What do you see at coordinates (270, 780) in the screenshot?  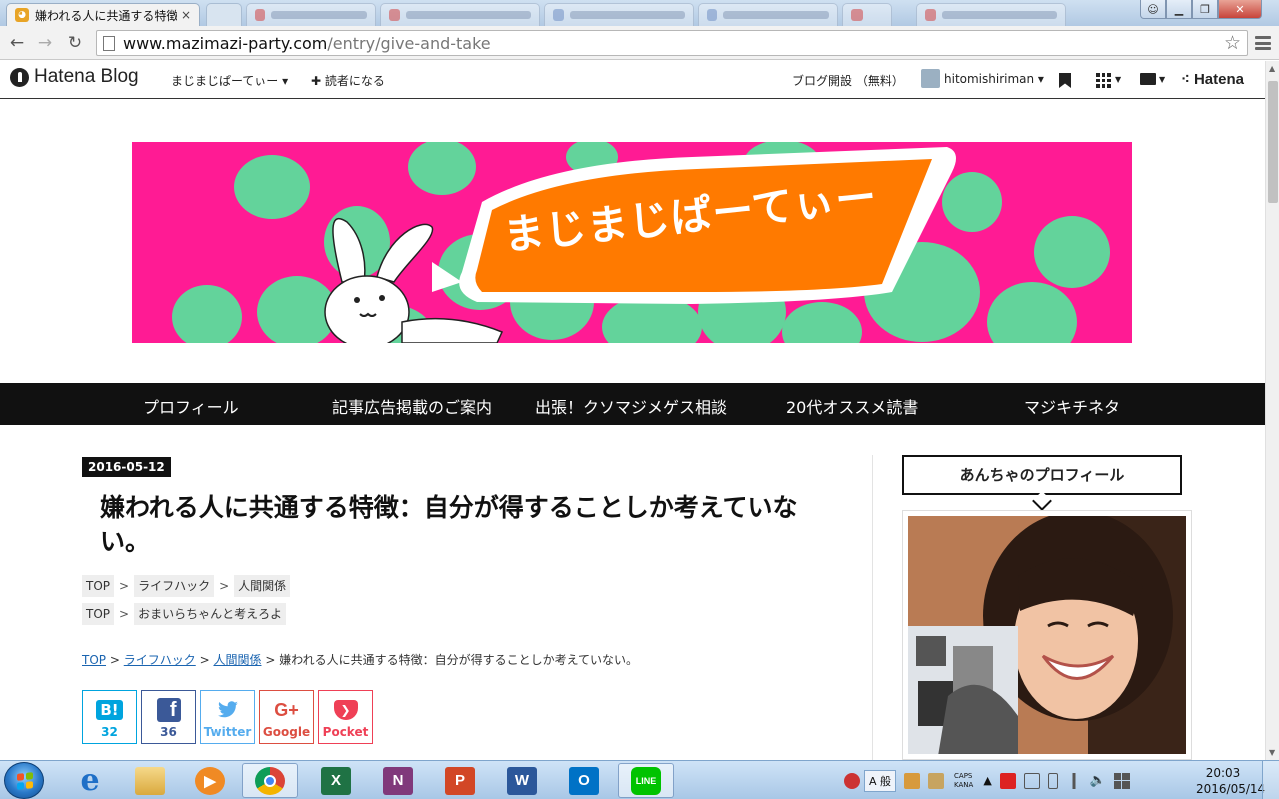 I see `taskbar-chrome` at bounding box center [270, 780].